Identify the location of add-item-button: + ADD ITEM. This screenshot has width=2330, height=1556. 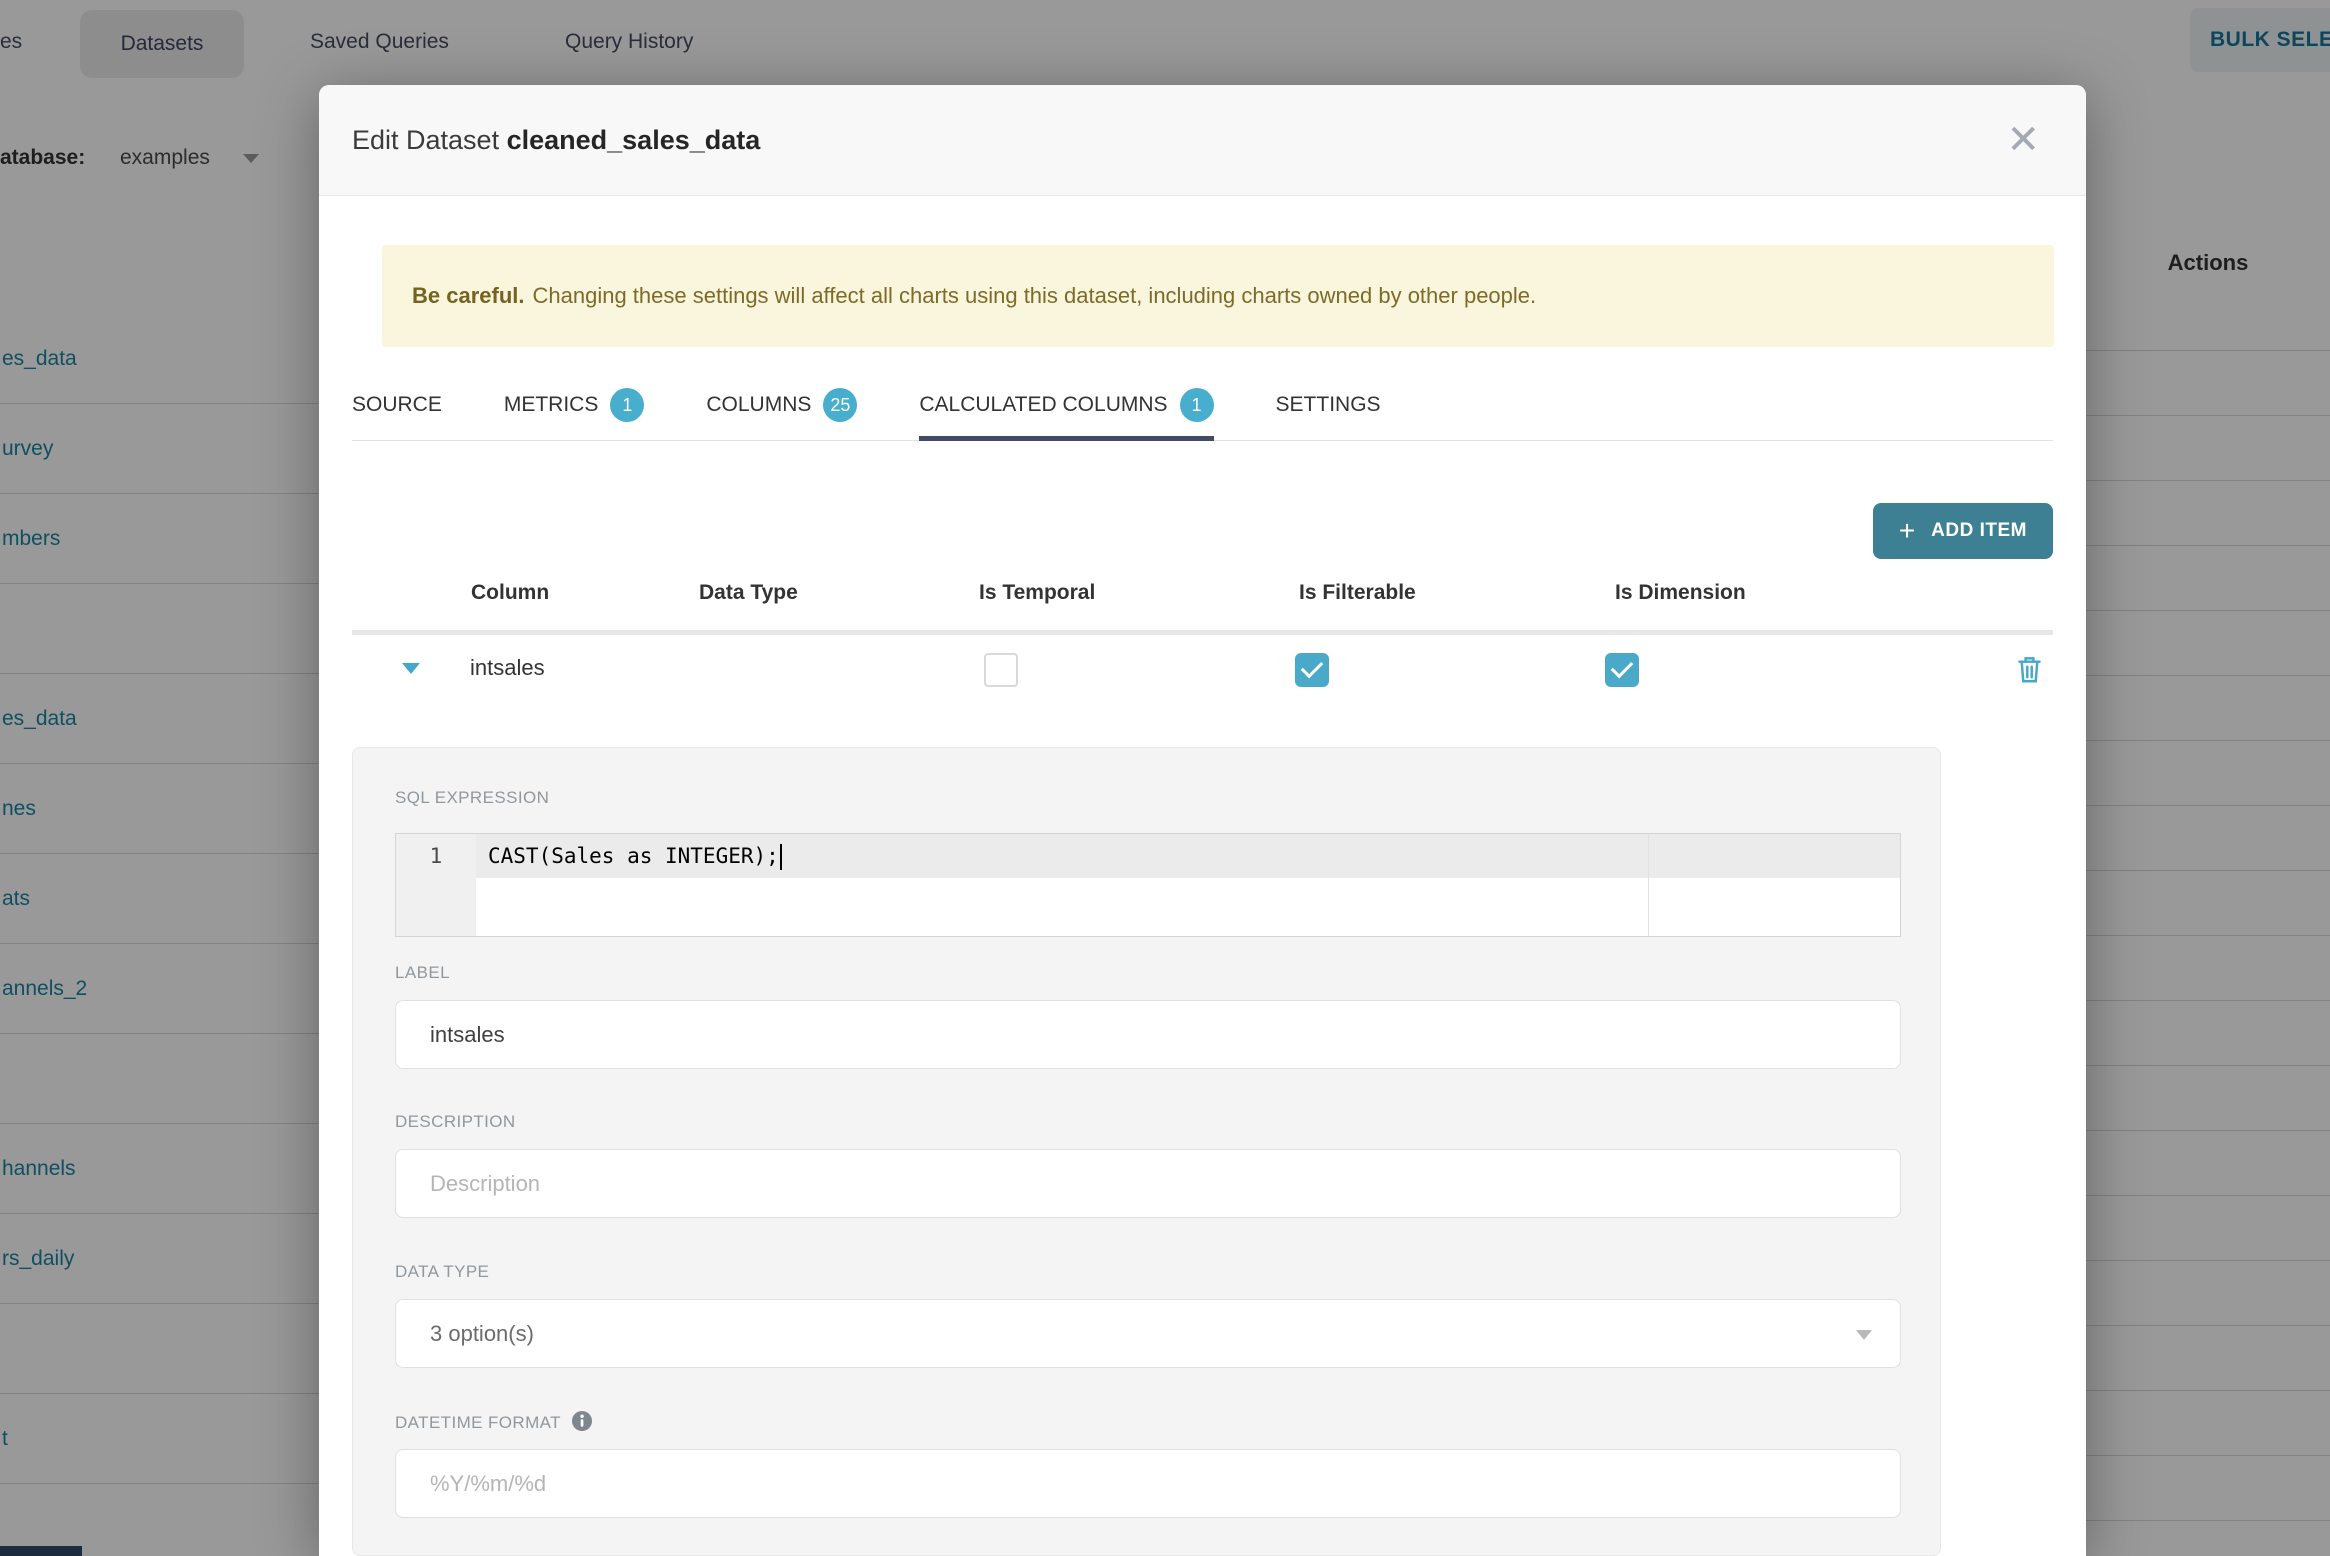
(1962, 531).